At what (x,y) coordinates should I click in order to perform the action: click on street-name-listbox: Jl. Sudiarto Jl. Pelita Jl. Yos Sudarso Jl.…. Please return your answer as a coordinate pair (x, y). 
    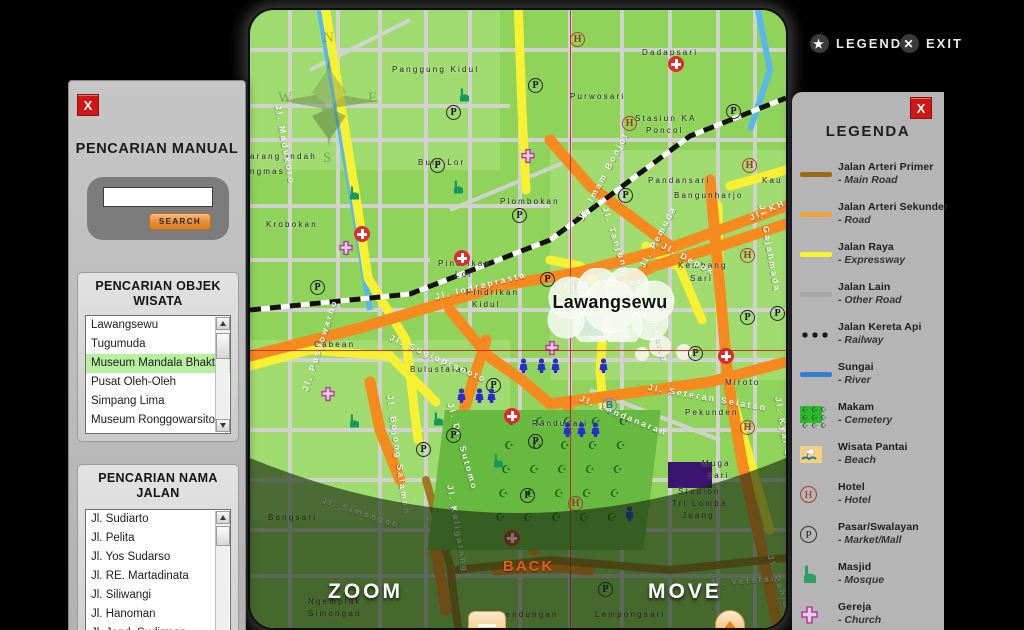
    Looking at the image, I should click on (158, 569).